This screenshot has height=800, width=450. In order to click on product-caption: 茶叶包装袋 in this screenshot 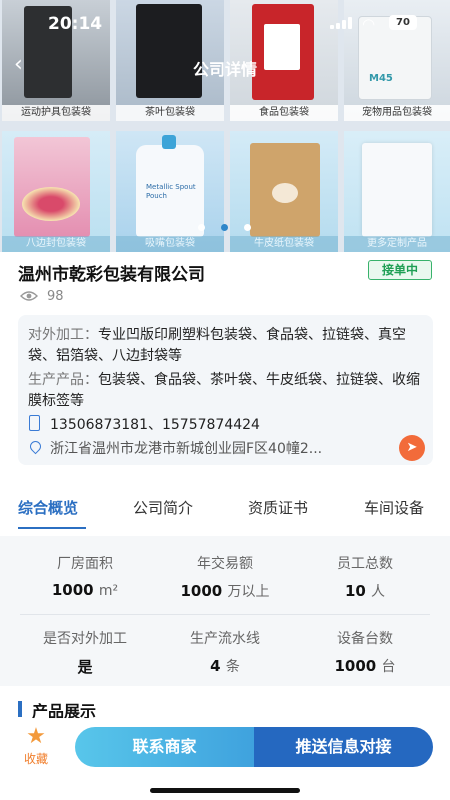, I will do `click(170, 113)`.